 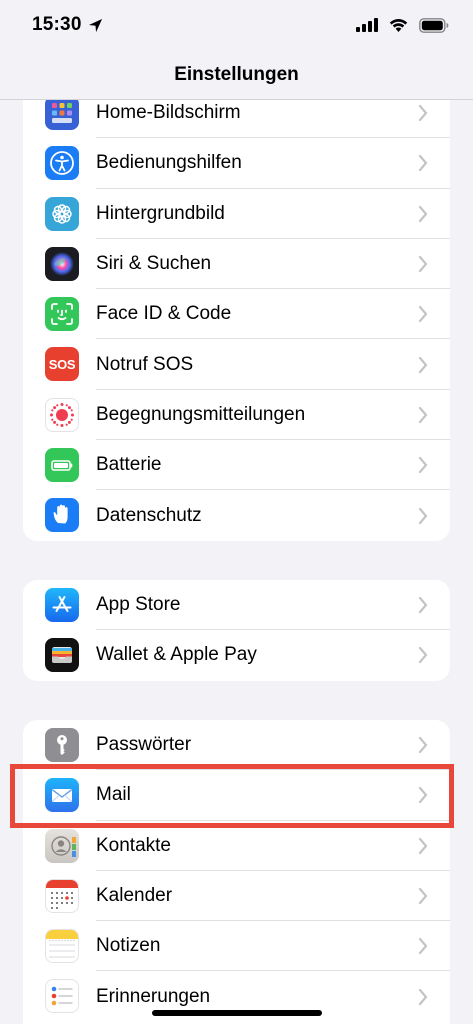 I want to click on settings-row-exposure-notifications: Begegnungsmitteilungen, so click(x=236, y=415).